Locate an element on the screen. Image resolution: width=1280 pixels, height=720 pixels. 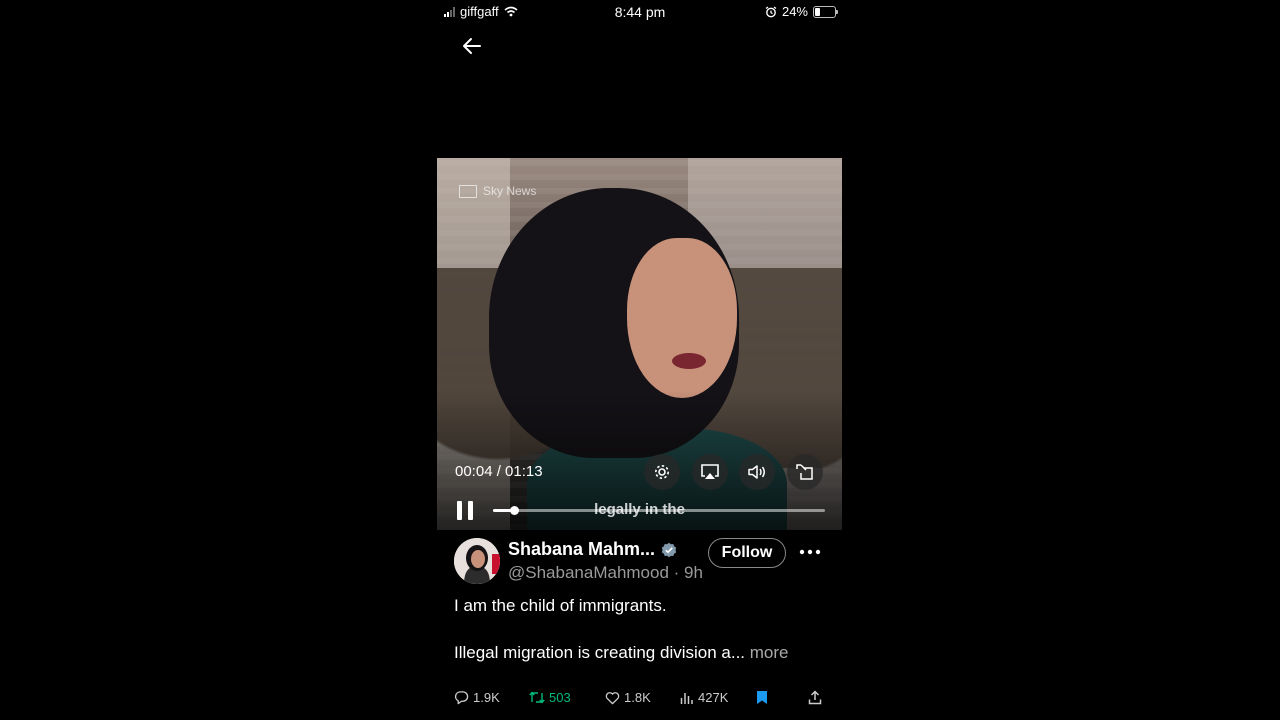
profile-photo is located at coordinates (477, 561).